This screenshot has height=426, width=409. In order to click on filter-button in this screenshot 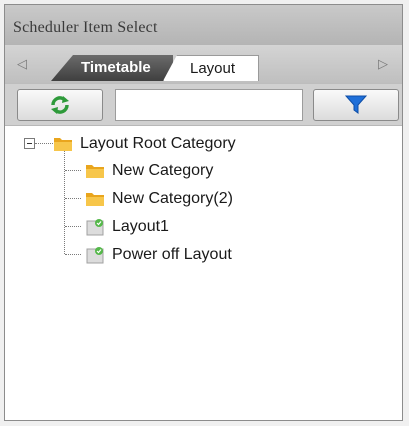, I will do `click(356, 105)`.